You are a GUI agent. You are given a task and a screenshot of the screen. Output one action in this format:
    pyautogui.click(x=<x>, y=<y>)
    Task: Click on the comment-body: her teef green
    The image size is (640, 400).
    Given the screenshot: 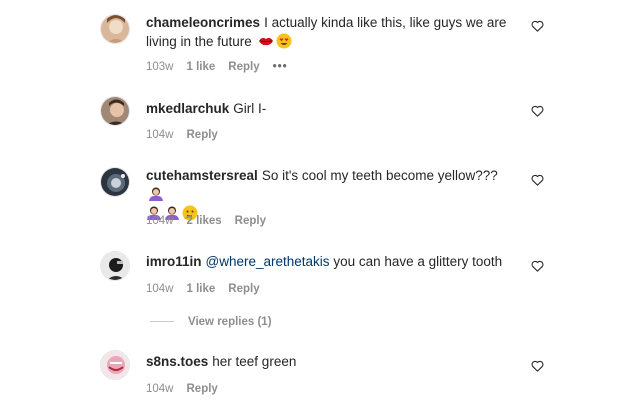 What is the action you would take?
    pyautogui.click(x=254, y=361)
    